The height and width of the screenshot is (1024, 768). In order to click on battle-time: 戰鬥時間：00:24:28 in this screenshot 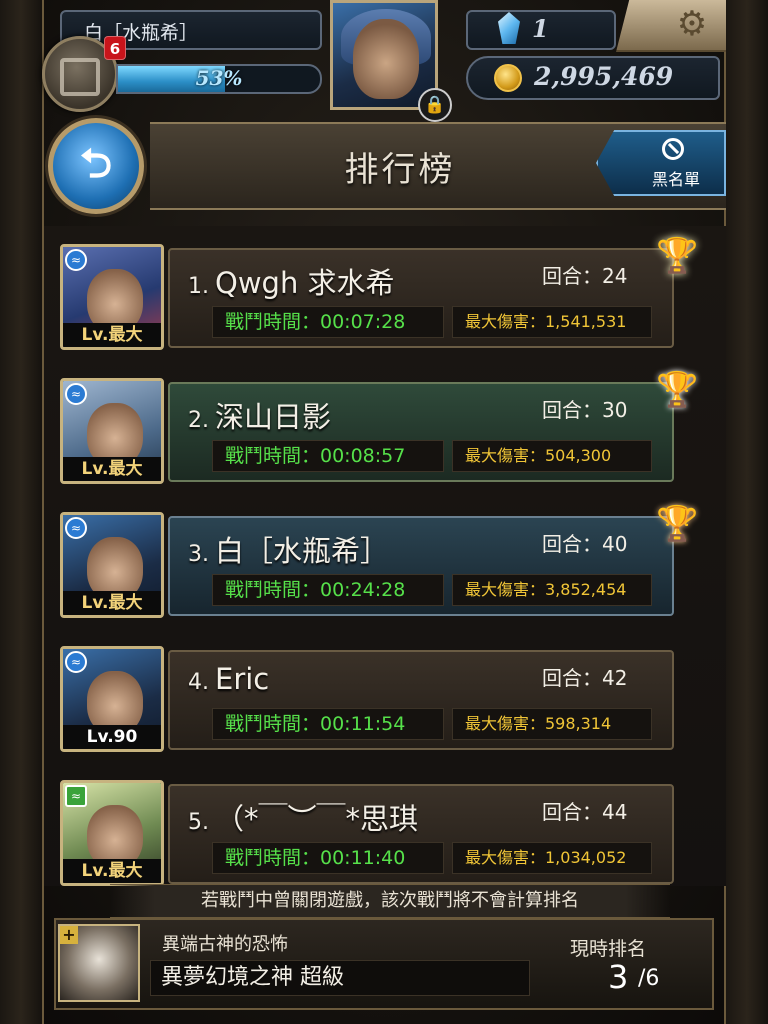, I will do `click(328, 590)`.